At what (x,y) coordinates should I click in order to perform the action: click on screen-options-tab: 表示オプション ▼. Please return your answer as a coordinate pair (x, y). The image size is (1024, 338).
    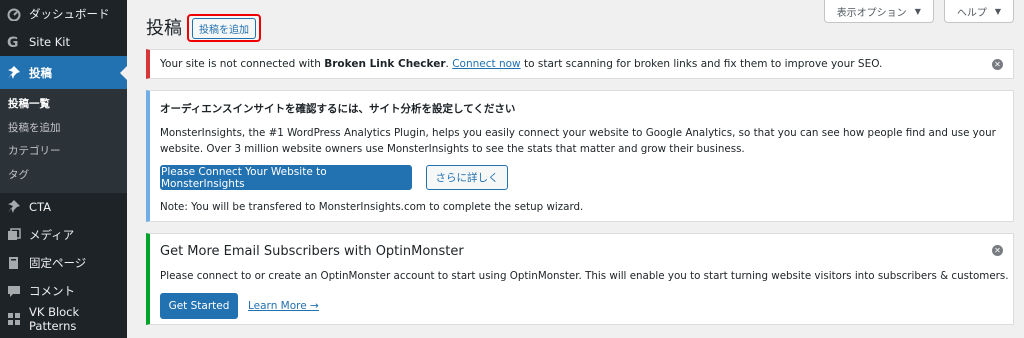
    Looking at the image, I should click on (878, 11).